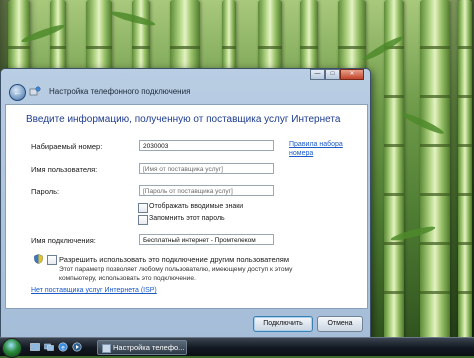 This screenshot has width=474, height=358. Describe the element at coordinates (196, 206) in the screenshot. I see `show-characters-label: Отображать вводимые знаки` at that location.